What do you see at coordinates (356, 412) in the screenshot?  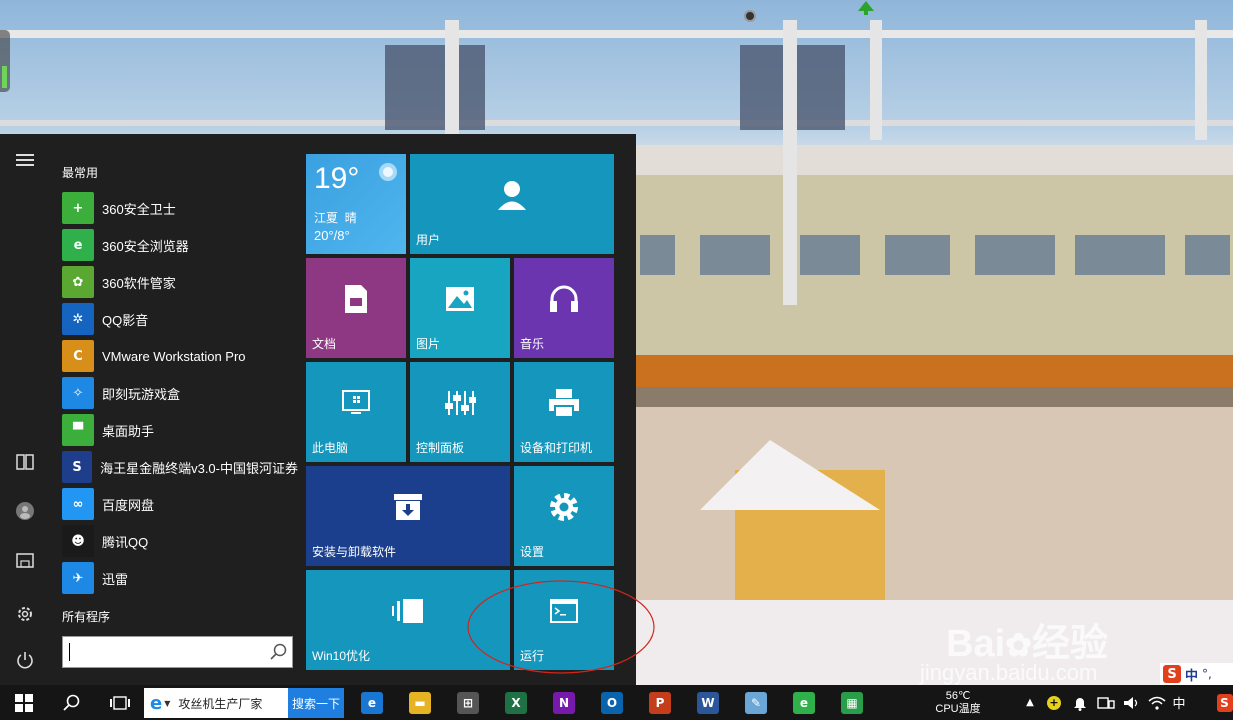 I see `this-pc-tile: 此电脑` at bounding box center [356, 412].